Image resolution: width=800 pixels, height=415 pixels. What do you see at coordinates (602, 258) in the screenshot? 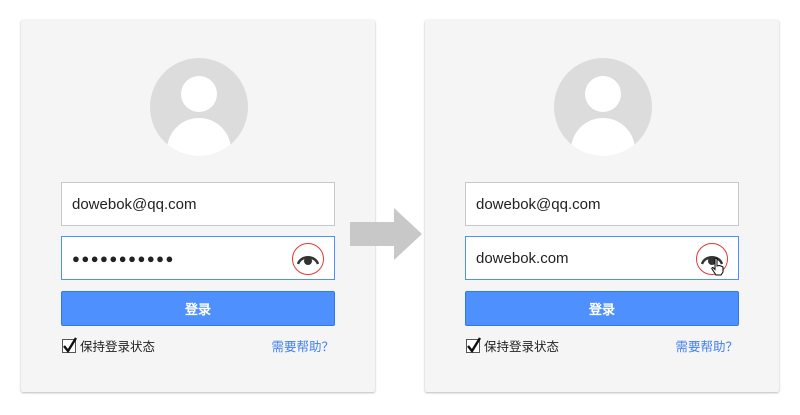
I see `password-field: dowebok.com` at bounding box center [602, 258].